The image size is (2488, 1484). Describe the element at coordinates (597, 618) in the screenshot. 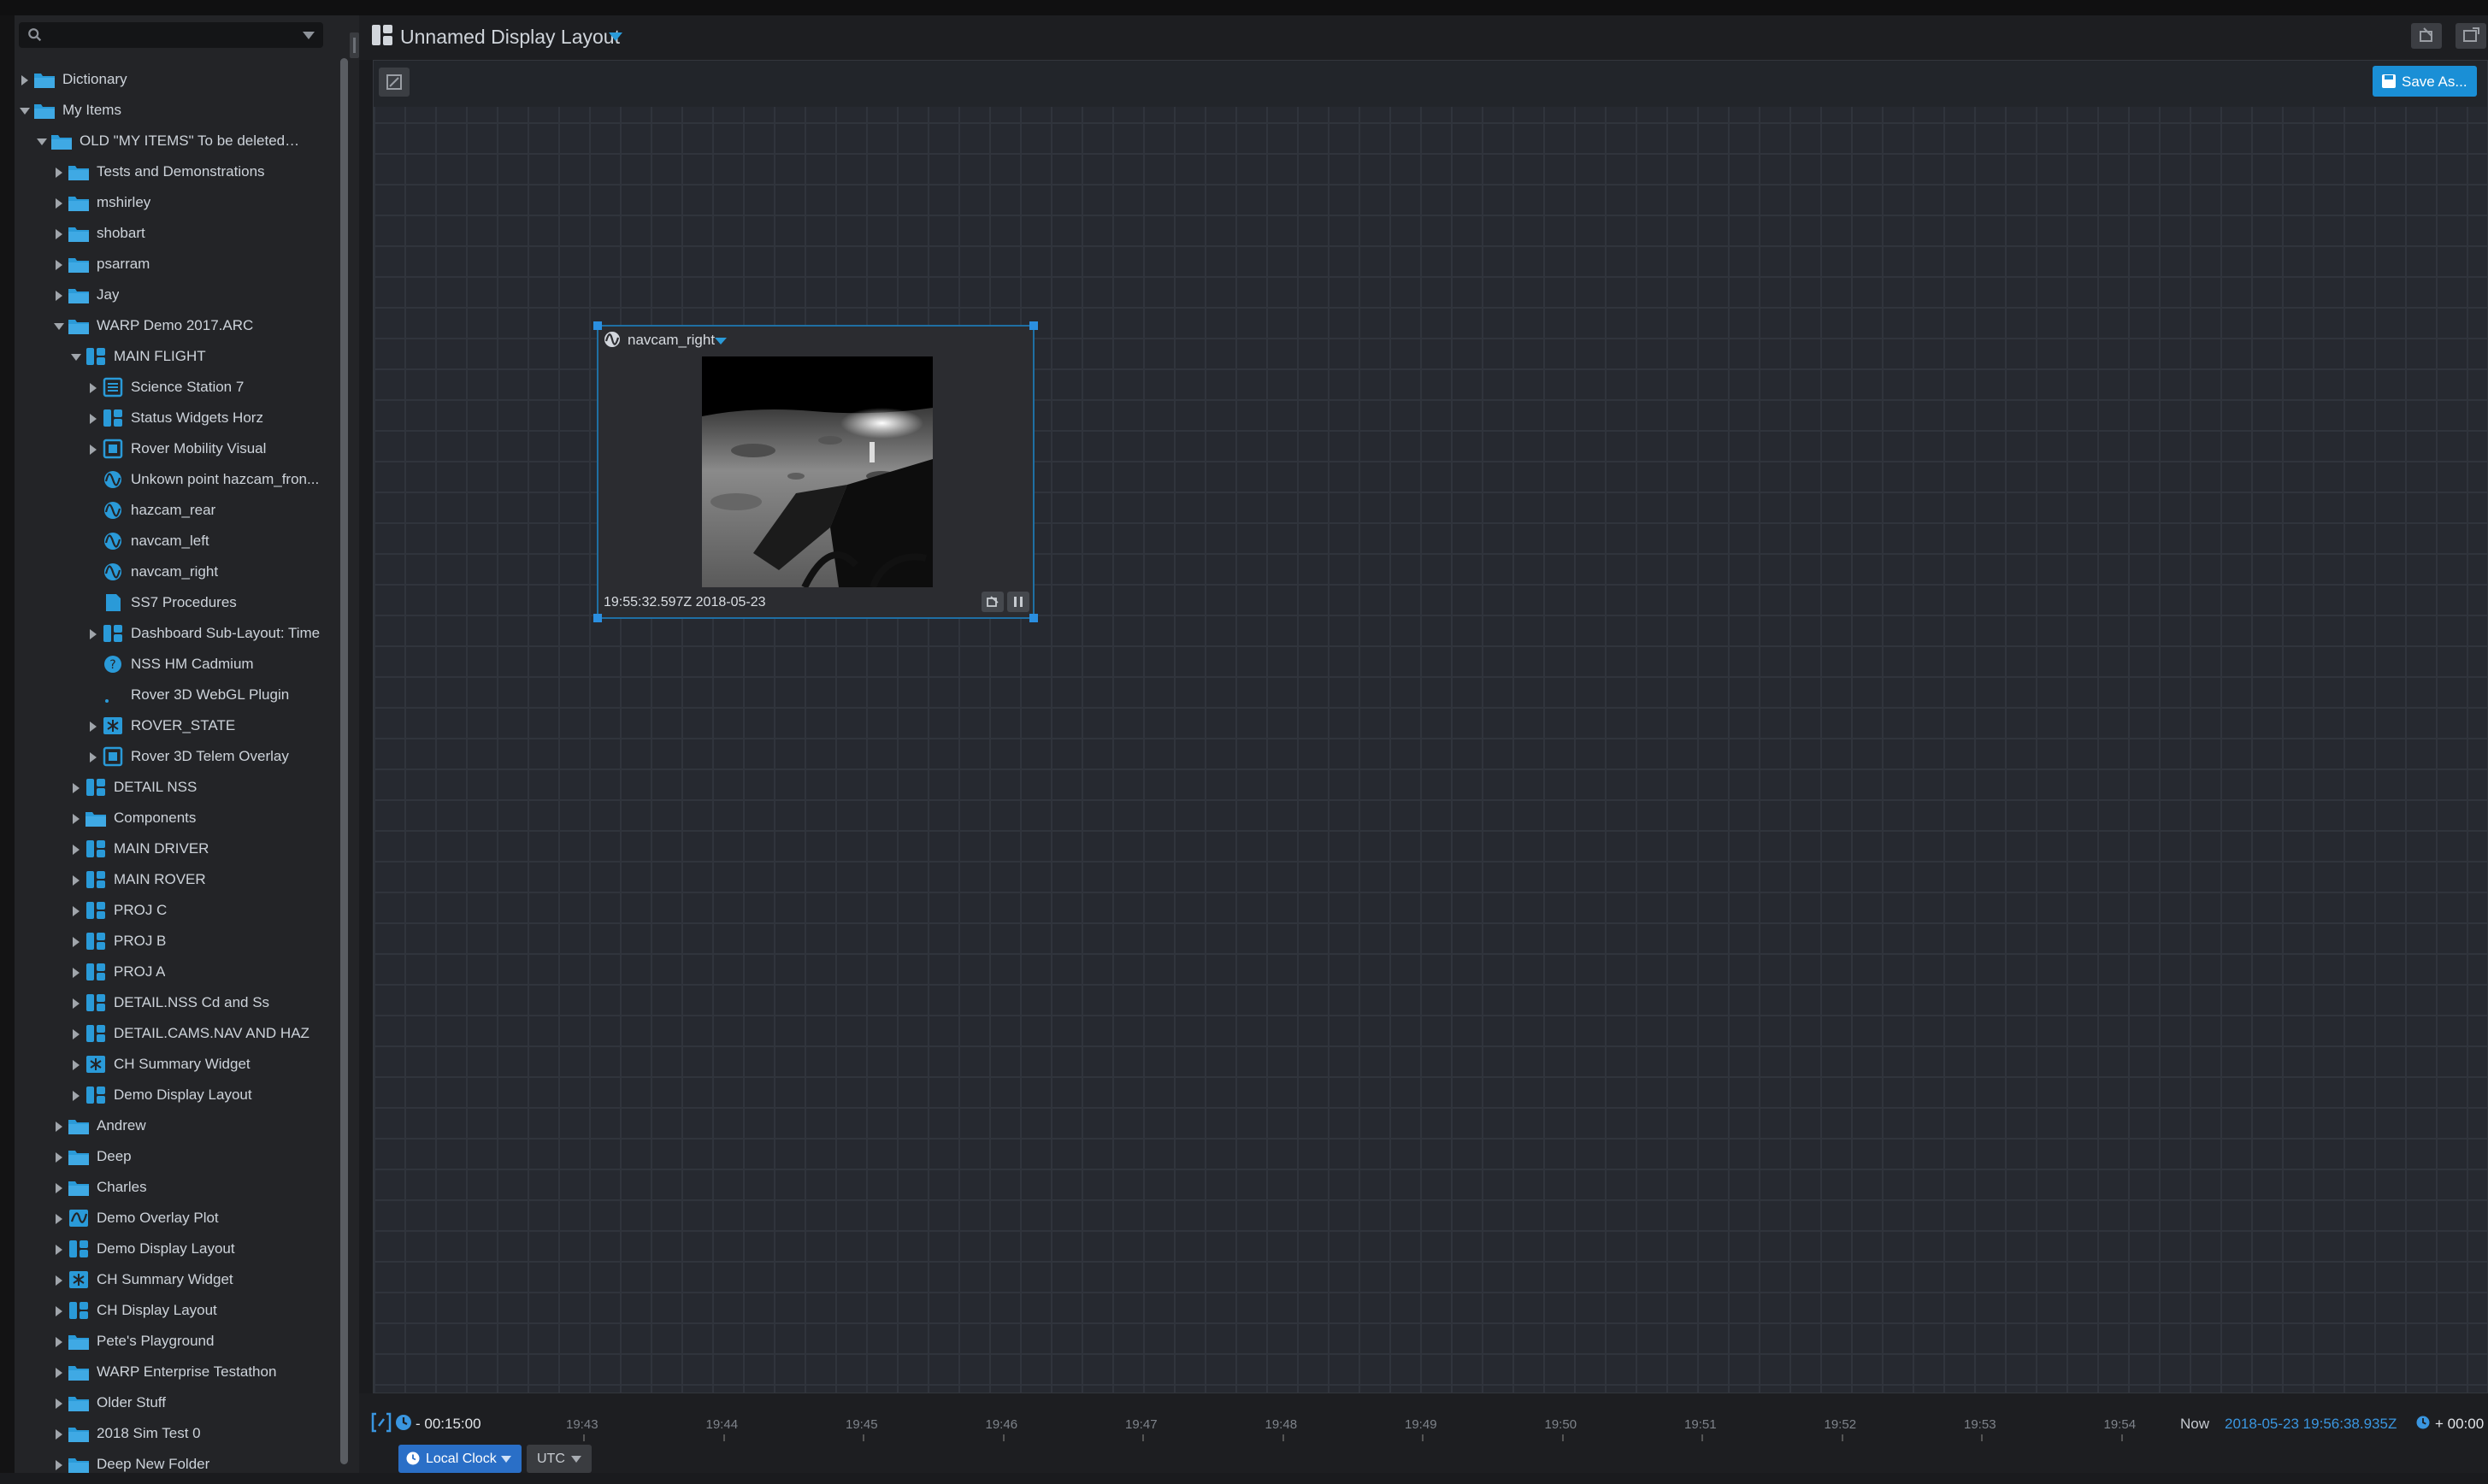

I see `resize-handle-sw` at that location.